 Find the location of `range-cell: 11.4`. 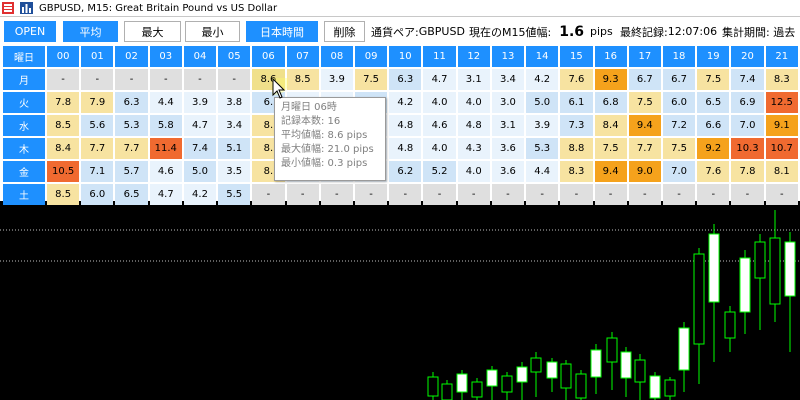

range-cell: 11.4 is located at coordinates (165, 148).